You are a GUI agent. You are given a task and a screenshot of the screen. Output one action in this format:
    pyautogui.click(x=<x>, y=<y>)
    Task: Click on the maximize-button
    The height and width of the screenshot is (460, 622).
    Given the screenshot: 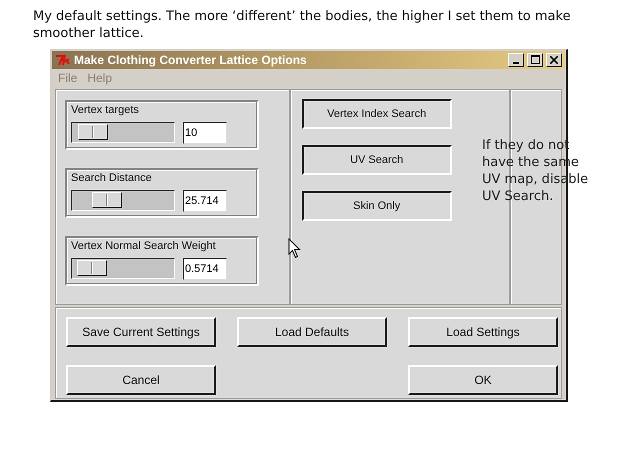 What is the action you would take?
    pyautogui.click(x=535, y=59)
    